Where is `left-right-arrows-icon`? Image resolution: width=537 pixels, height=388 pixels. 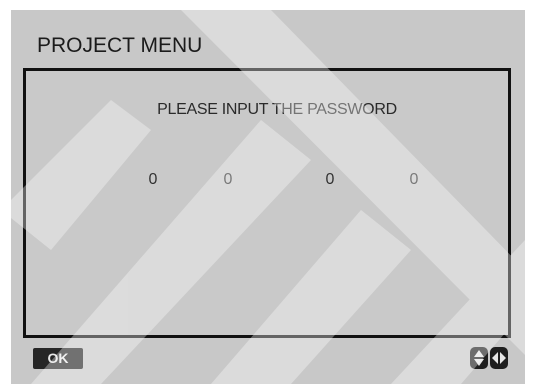 left-right-arrows-icon is located at coordinates (499, 358).